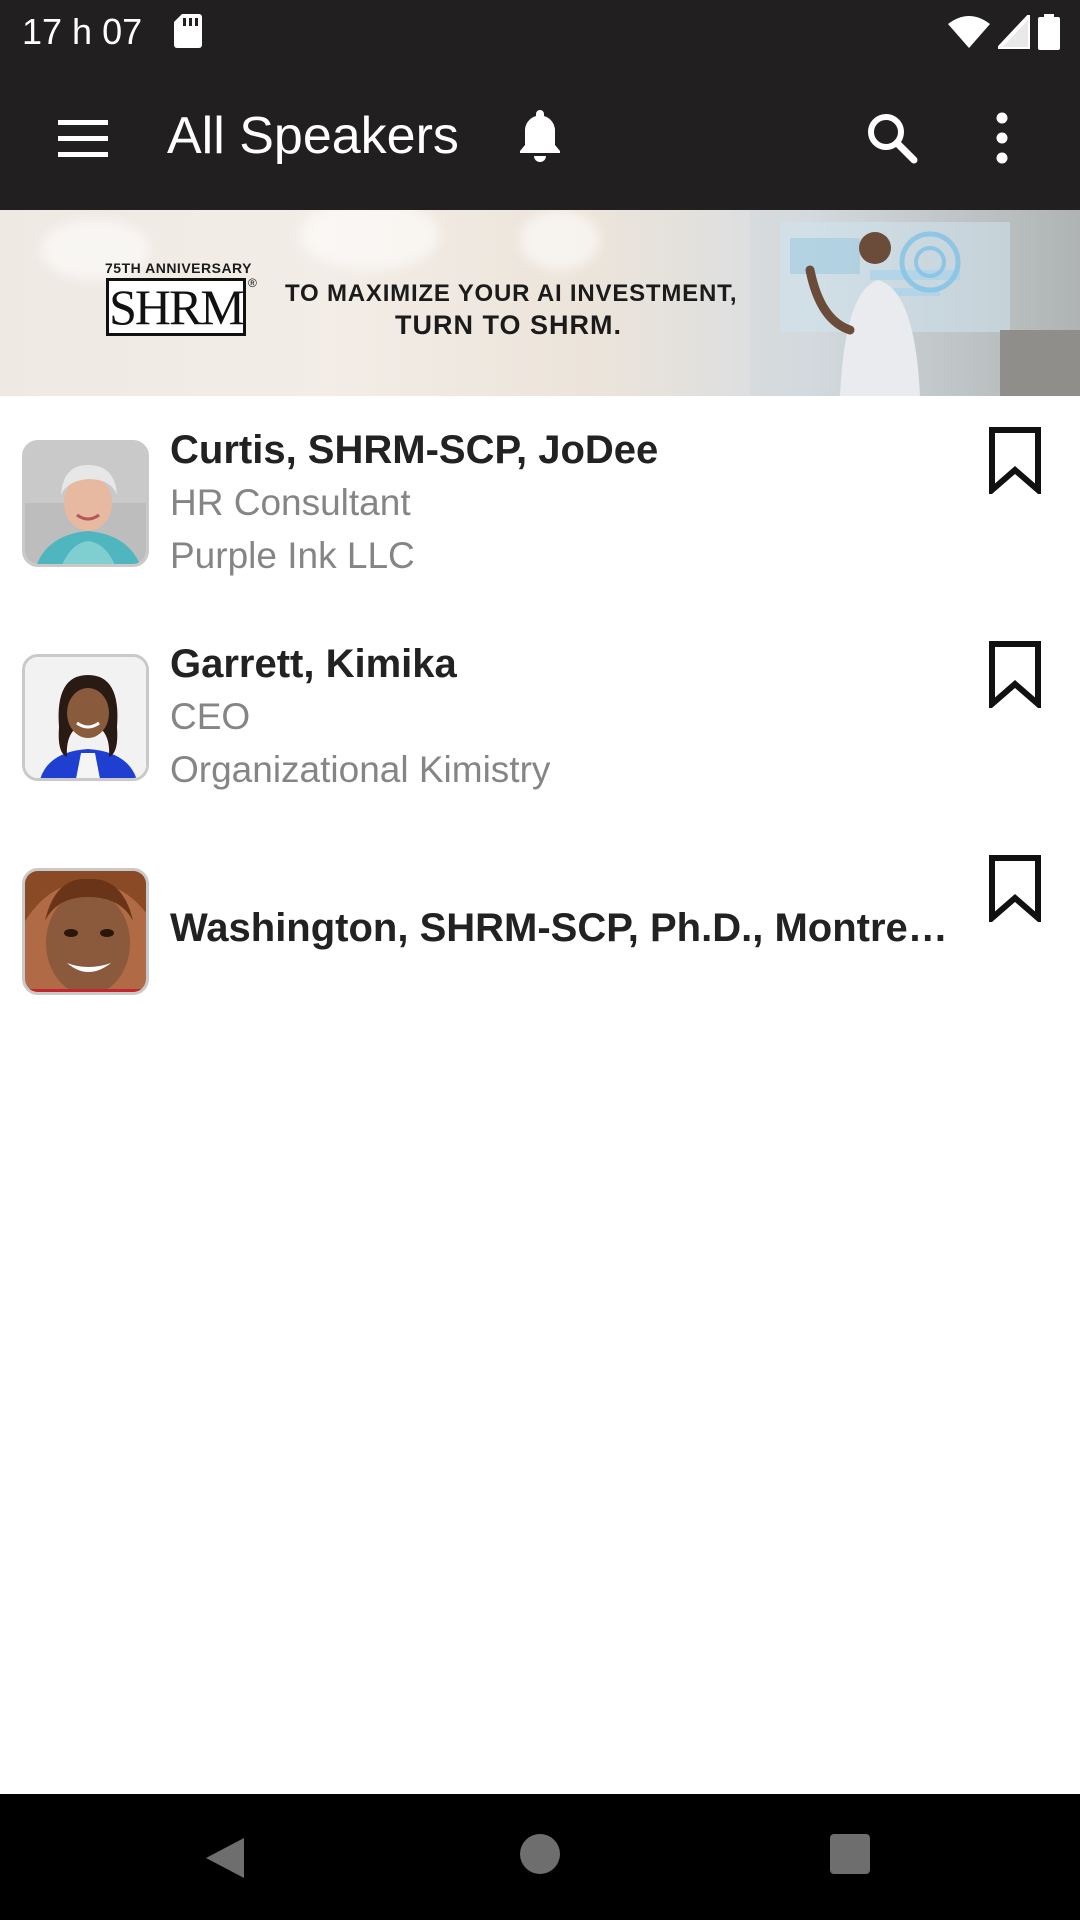 The image size is (1080, 1920). I want to click on wifi-icon, so click(969, 32).